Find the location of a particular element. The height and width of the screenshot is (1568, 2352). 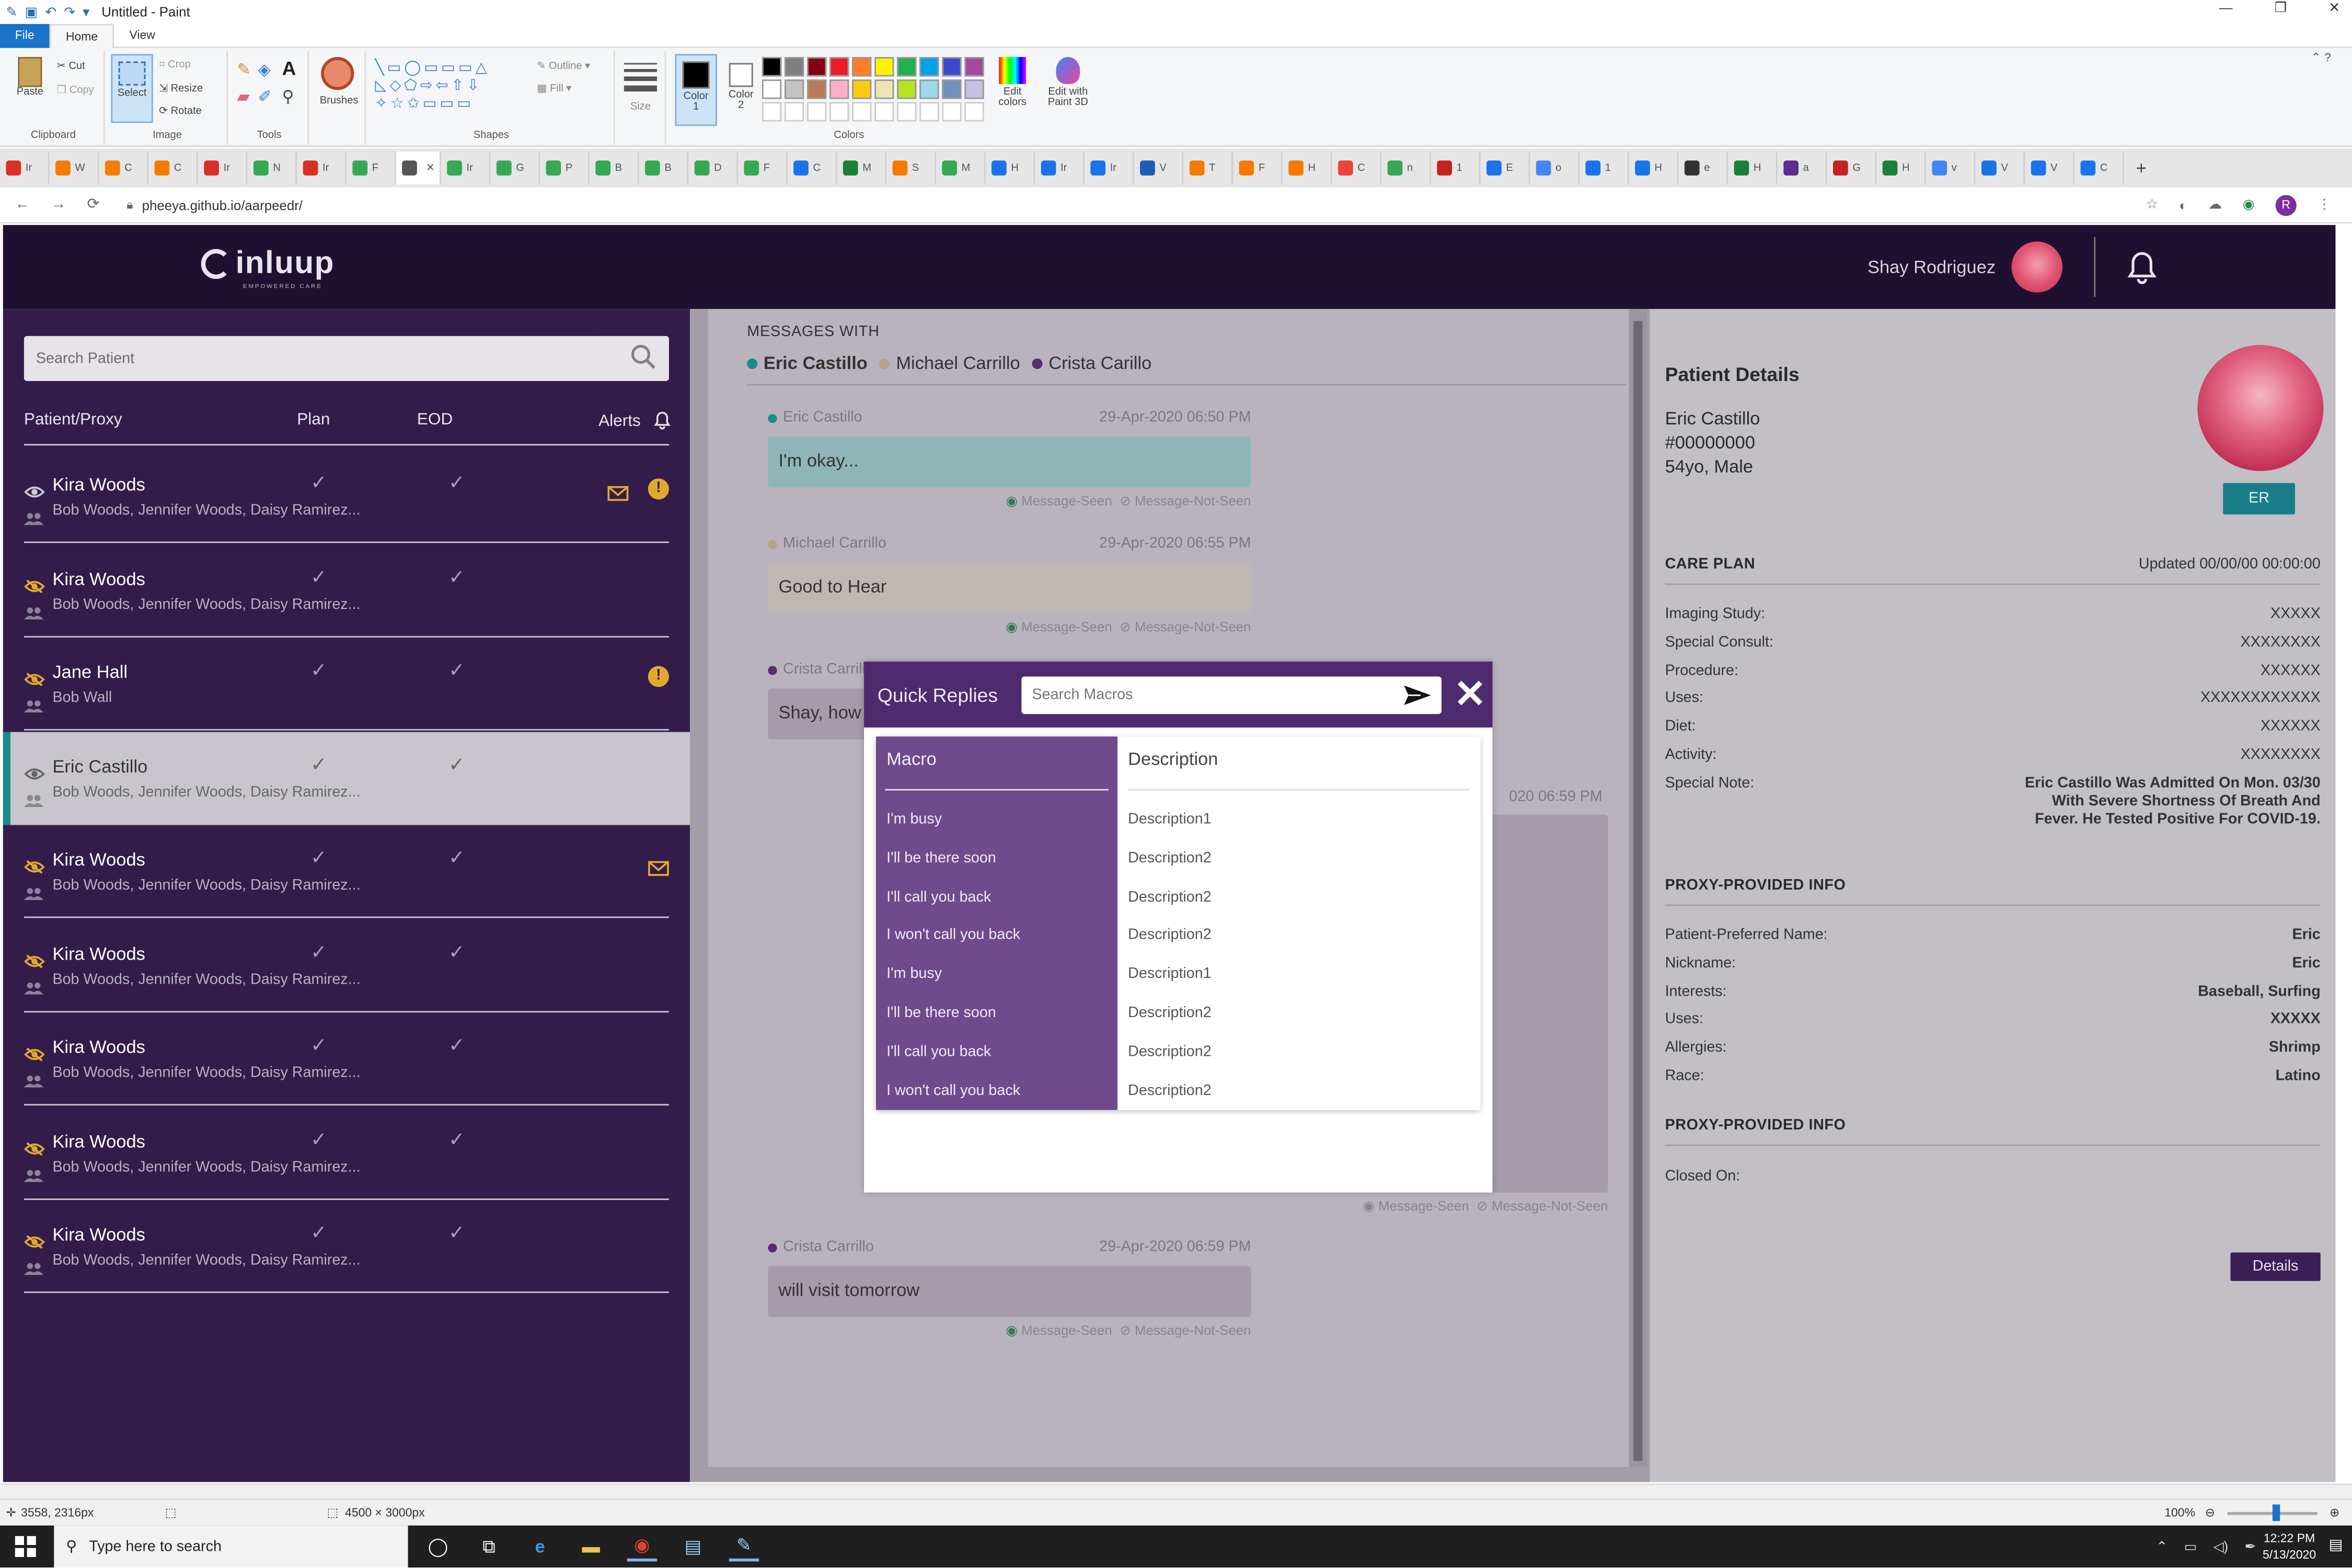

cortana-icon: ◯ is located at coordinates (438, 1546).